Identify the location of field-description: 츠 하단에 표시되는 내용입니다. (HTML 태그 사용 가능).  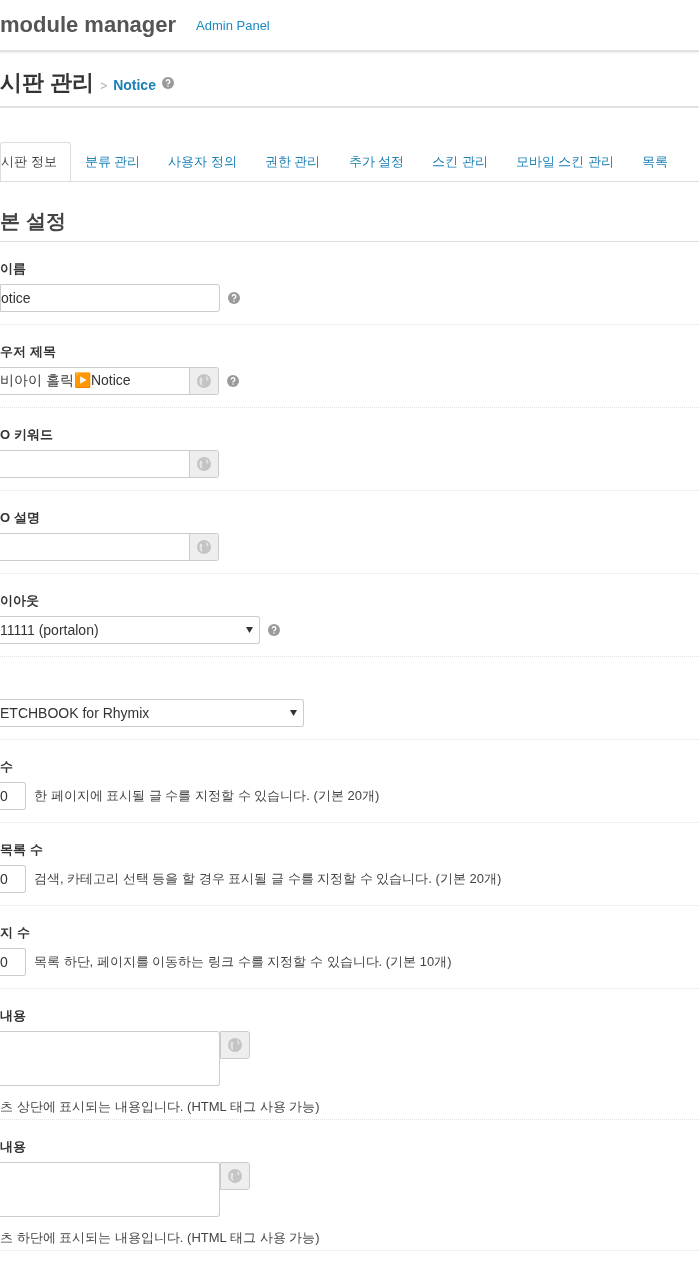
(160, 1238).